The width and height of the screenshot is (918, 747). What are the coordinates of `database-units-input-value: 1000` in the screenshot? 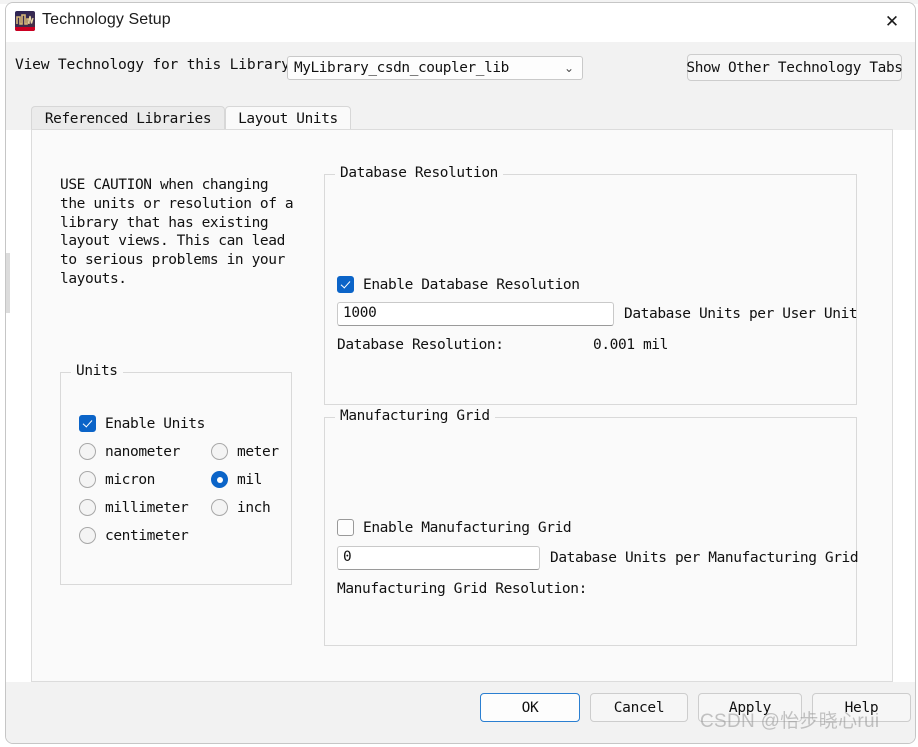 It's located at (360, 313).